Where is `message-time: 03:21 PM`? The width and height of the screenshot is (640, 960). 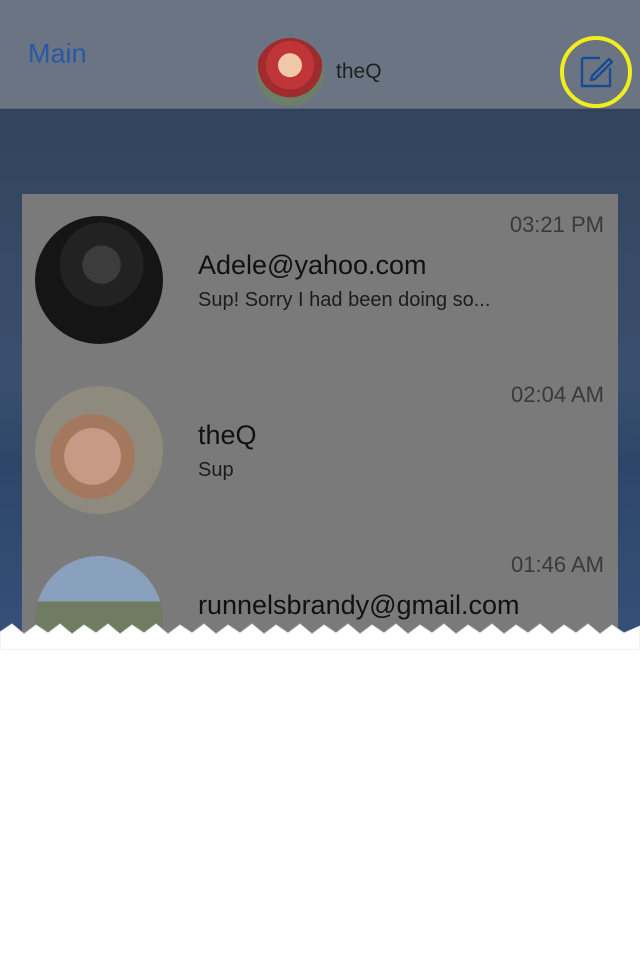
message-time: 03:21 PM is located at coordinates (556, 224).